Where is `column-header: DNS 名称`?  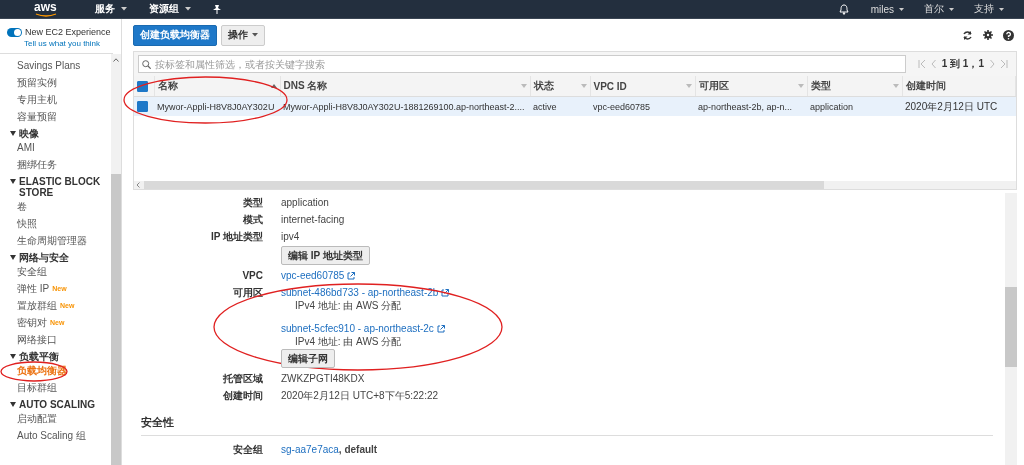 column-header: DNS 名称 is located at coordinates (305, 86).